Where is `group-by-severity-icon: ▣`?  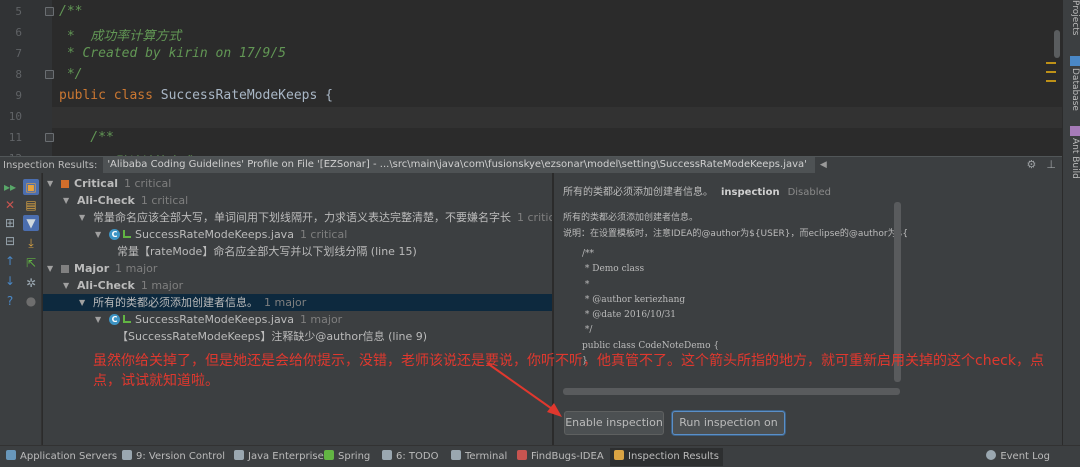
group-by-severity-icon: ▣ is located at coordinates (31, 187).